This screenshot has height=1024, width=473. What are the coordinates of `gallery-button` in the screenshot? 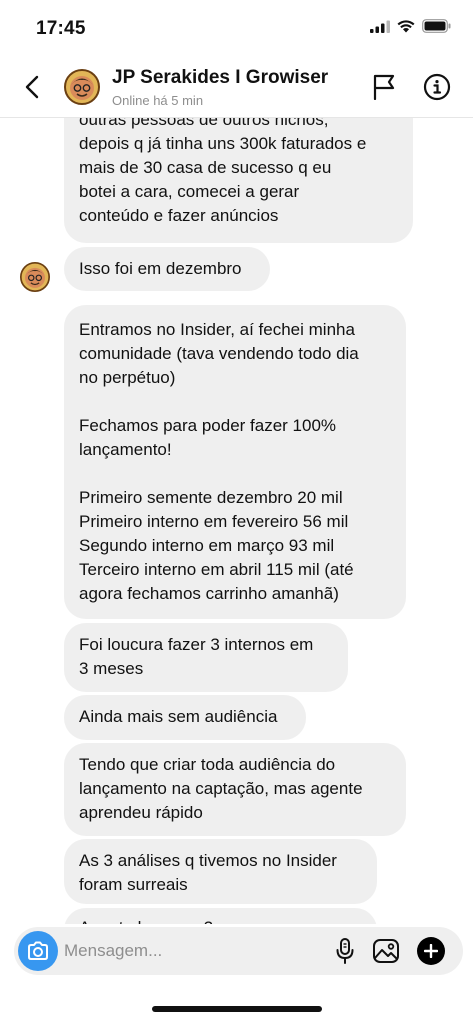 It's located at (386, 951).